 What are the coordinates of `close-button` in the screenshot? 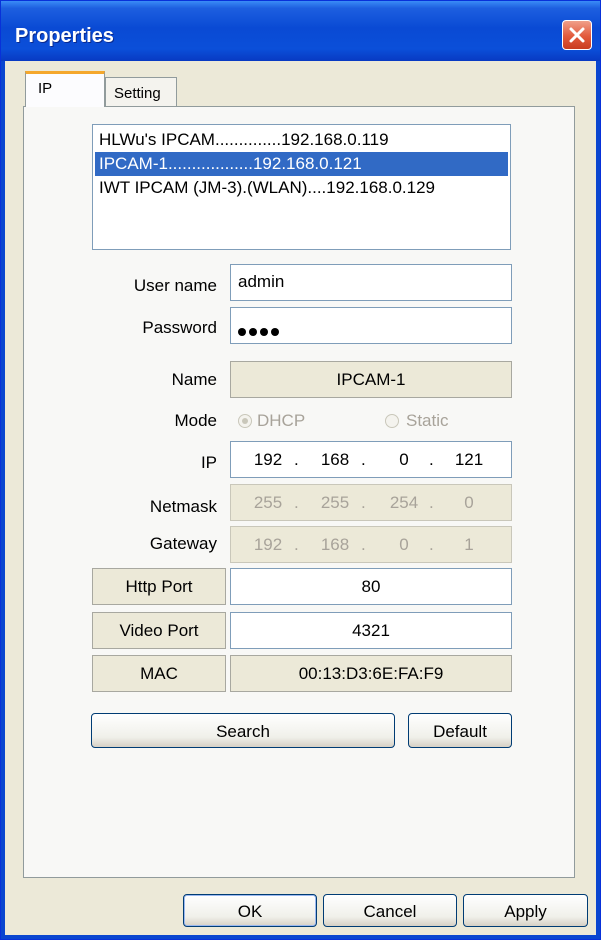 It's located at (577, 35).